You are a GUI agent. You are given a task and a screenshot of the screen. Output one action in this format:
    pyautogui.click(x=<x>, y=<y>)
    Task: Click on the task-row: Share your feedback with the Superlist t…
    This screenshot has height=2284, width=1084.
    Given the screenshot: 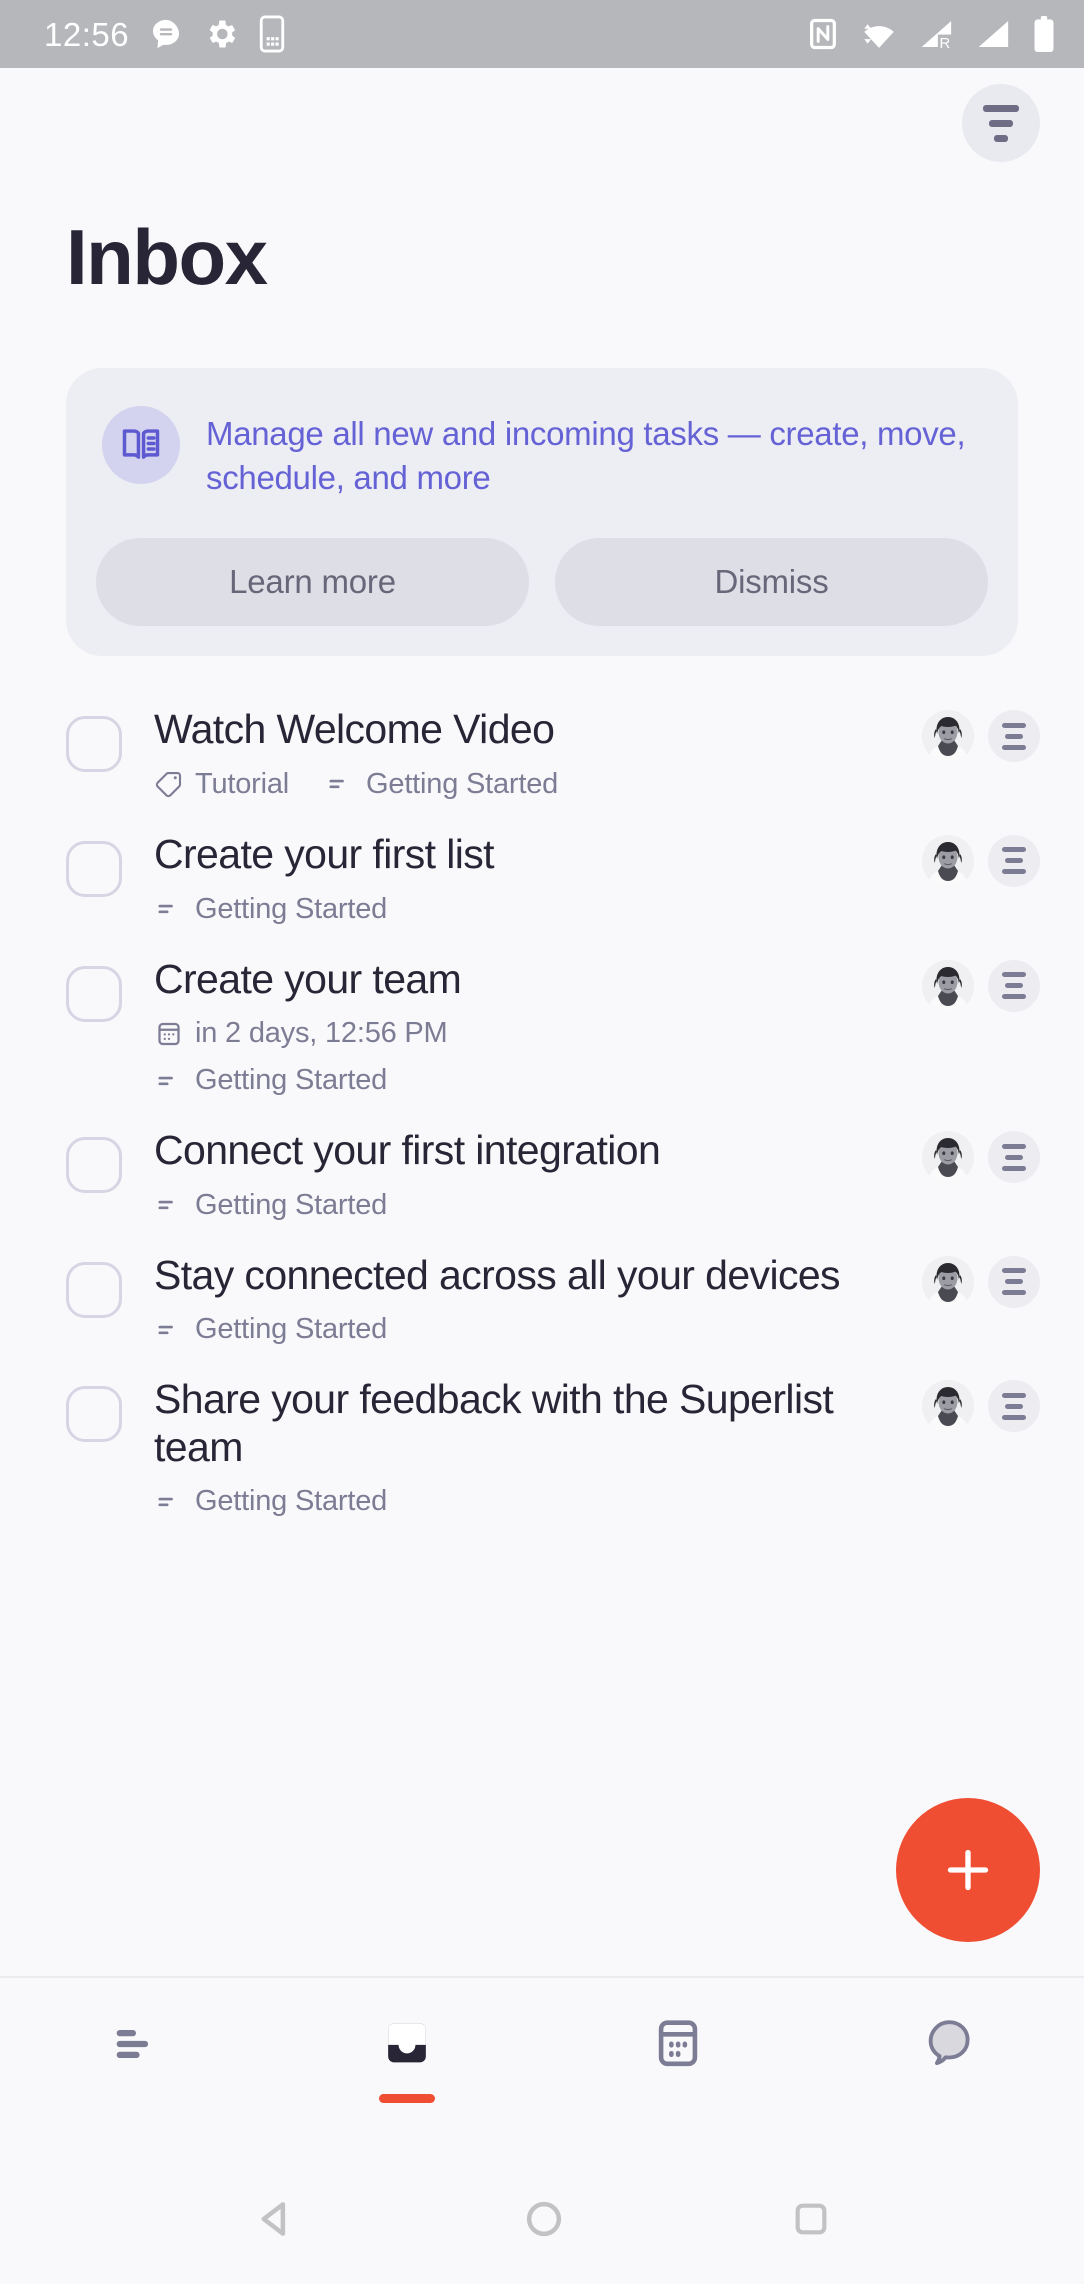 What is the action you would take?
    pyautogui.click(x=542, y=1446)
    